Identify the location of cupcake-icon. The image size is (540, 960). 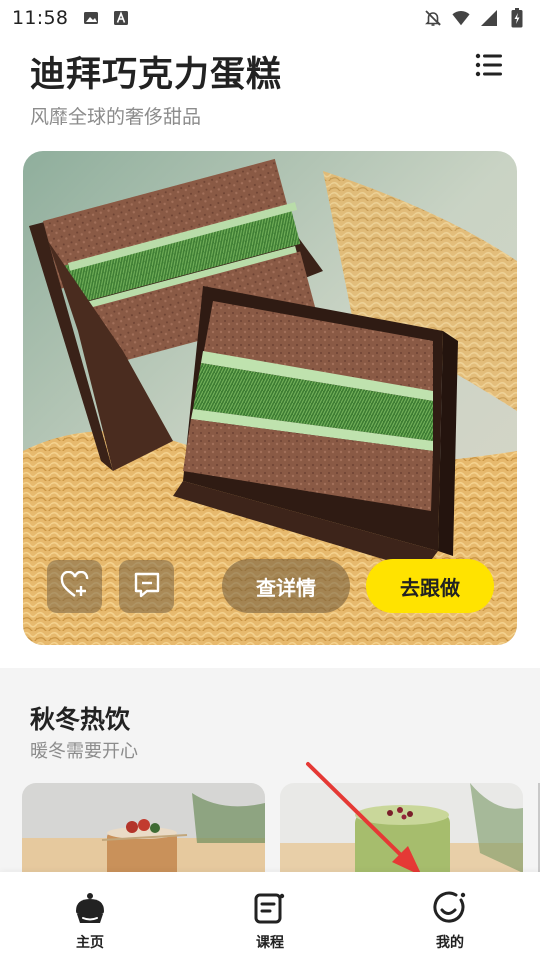
(90, 908).